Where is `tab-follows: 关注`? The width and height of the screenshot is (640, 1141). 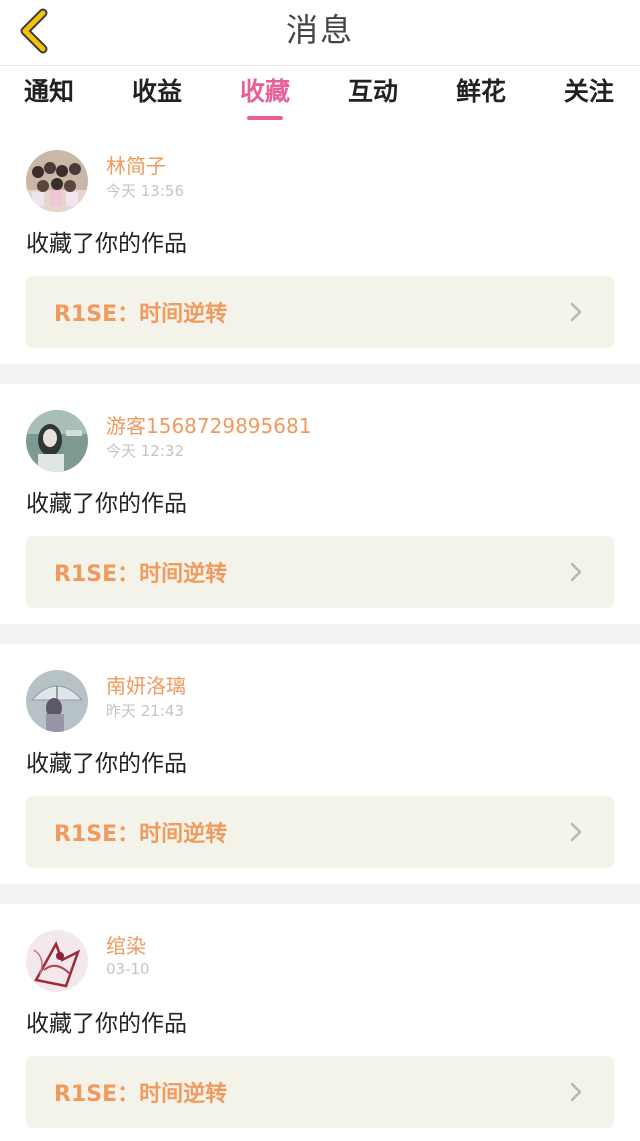 tab-follows: 关注 is located at coordinates (589, 95).